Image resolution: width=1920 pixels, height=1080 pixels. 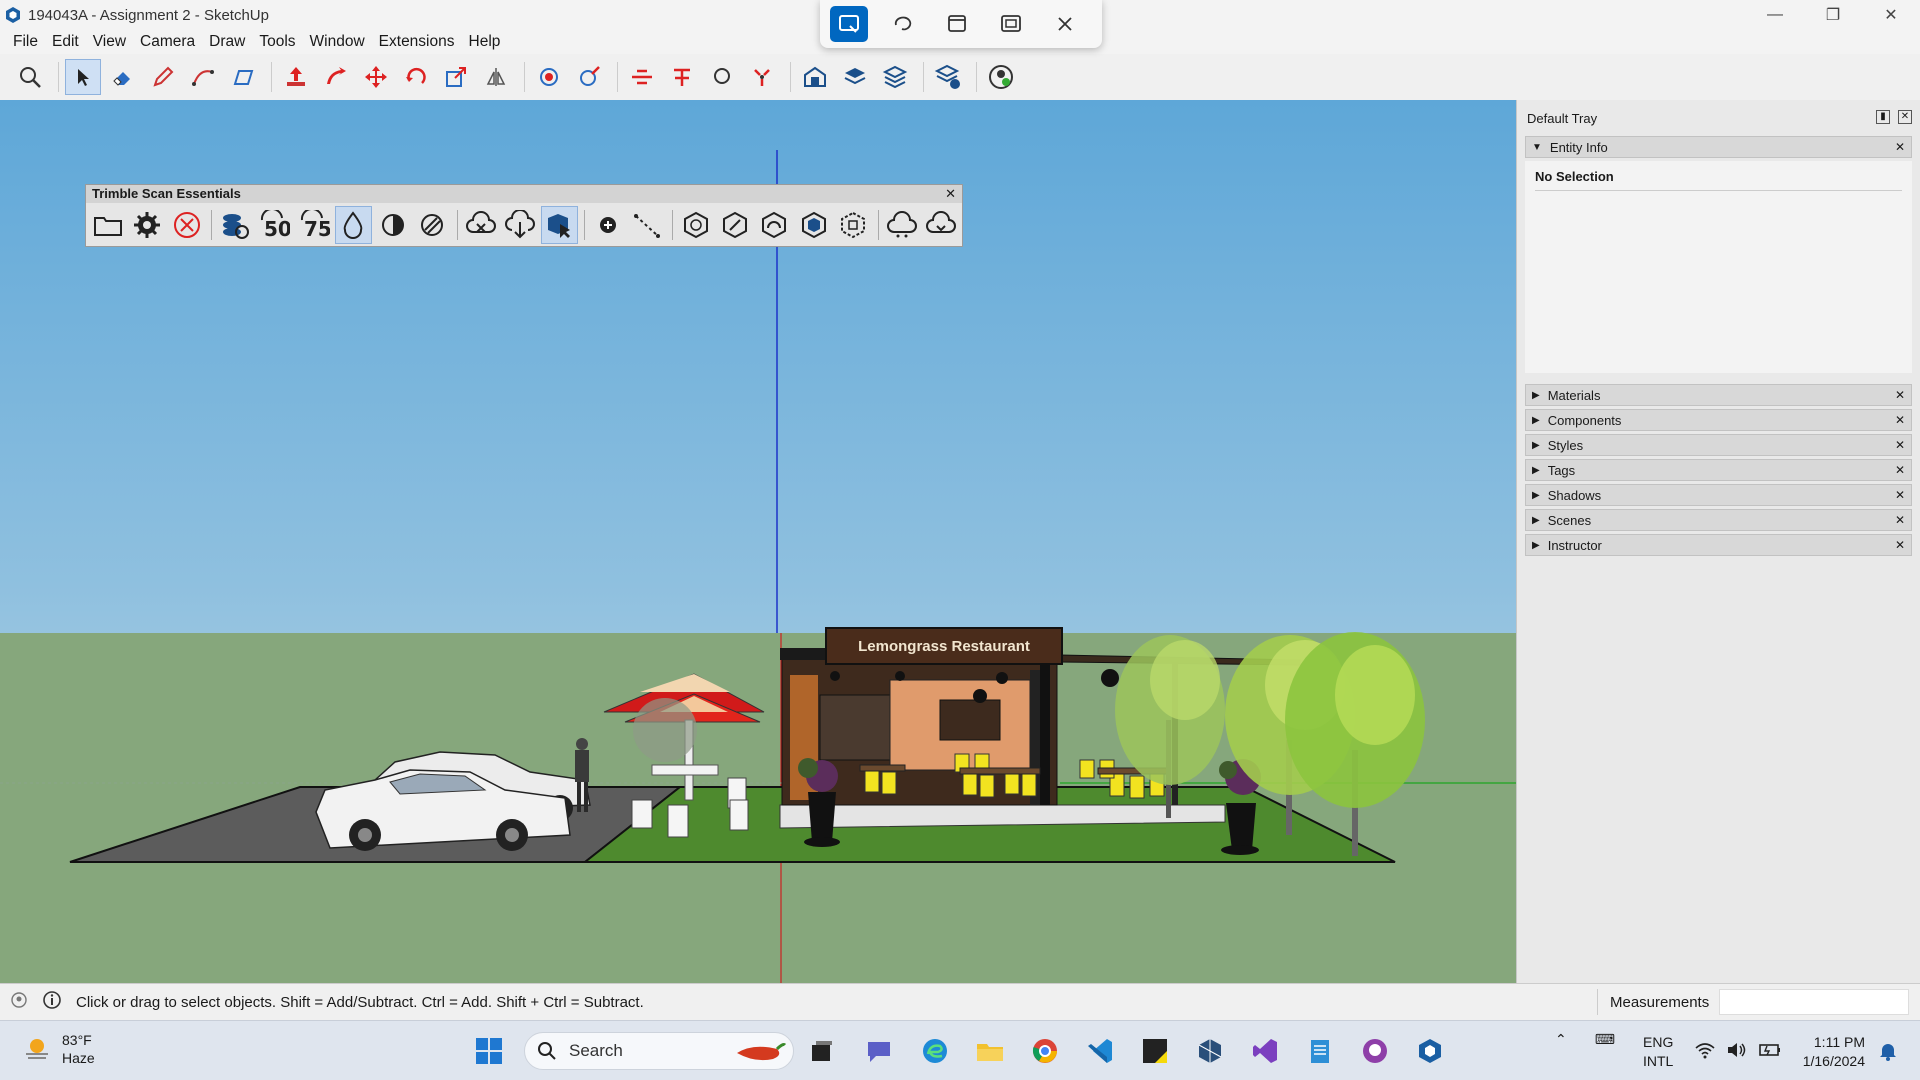 I want to click on window-snip-button, so click(x=957, y=24).